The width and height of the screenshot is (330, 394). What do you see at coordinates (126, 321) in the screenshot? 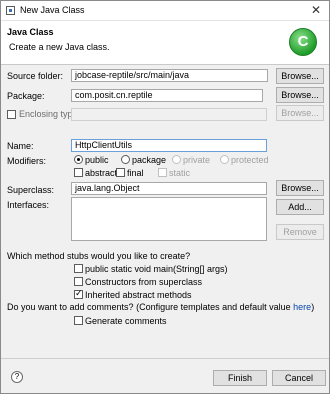
I see `generate-comments-label: Generate comments` at bounding box center [126, 321].